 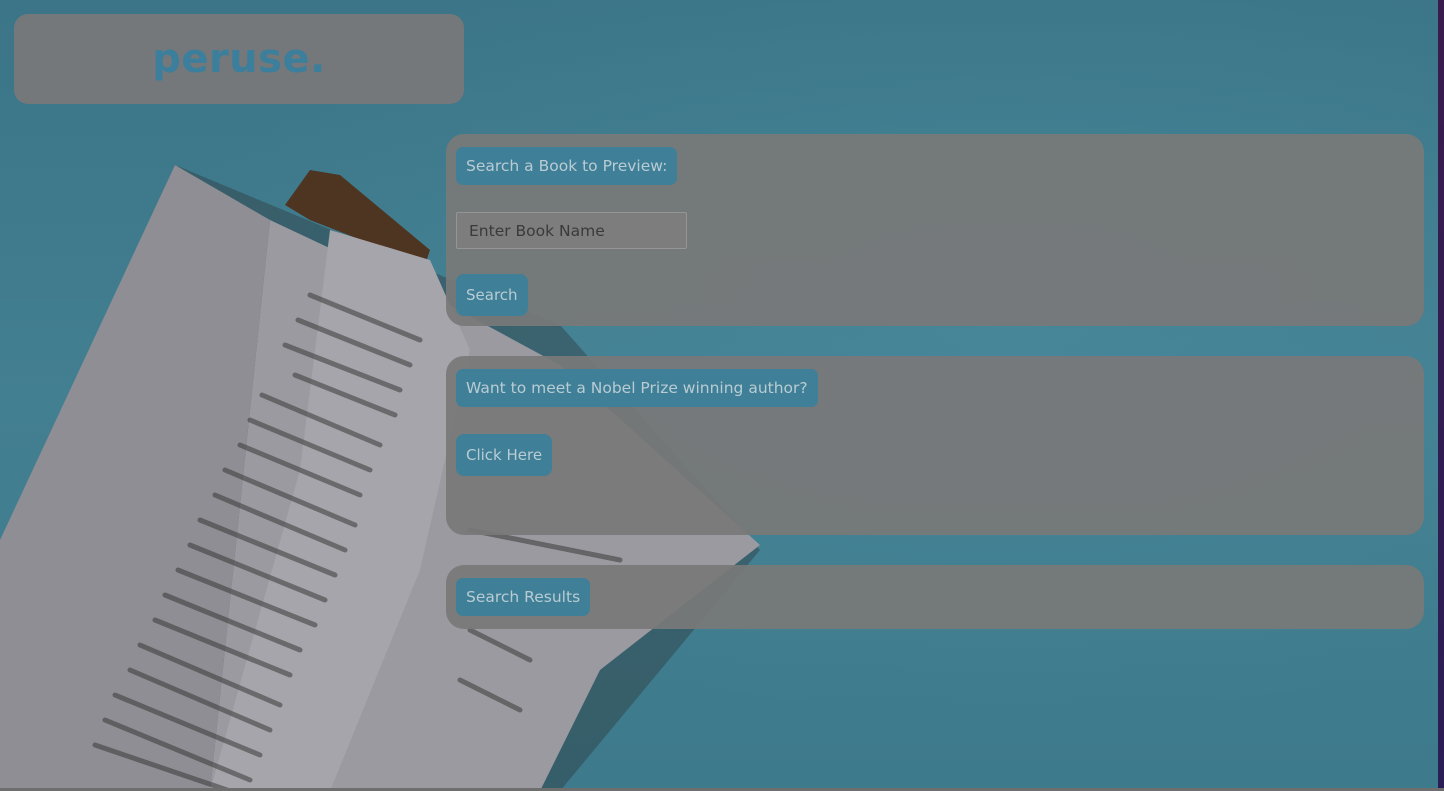 What do you see at coordinates (492, 295) in the screenshot?
I see `search-button: Search` at bounding box center [492, 295].